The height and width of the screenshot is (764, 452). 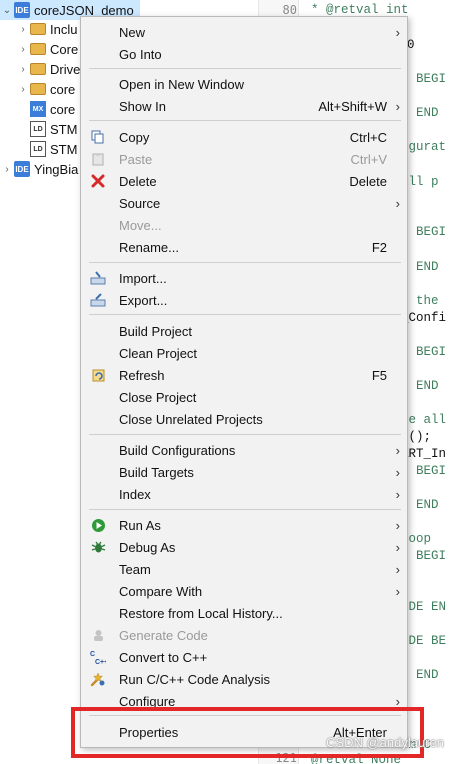 What do you see at coordinates (161, 591) in the screenshot?
I see `menu-item-label: Compare With` at bounding box center [161, 591].